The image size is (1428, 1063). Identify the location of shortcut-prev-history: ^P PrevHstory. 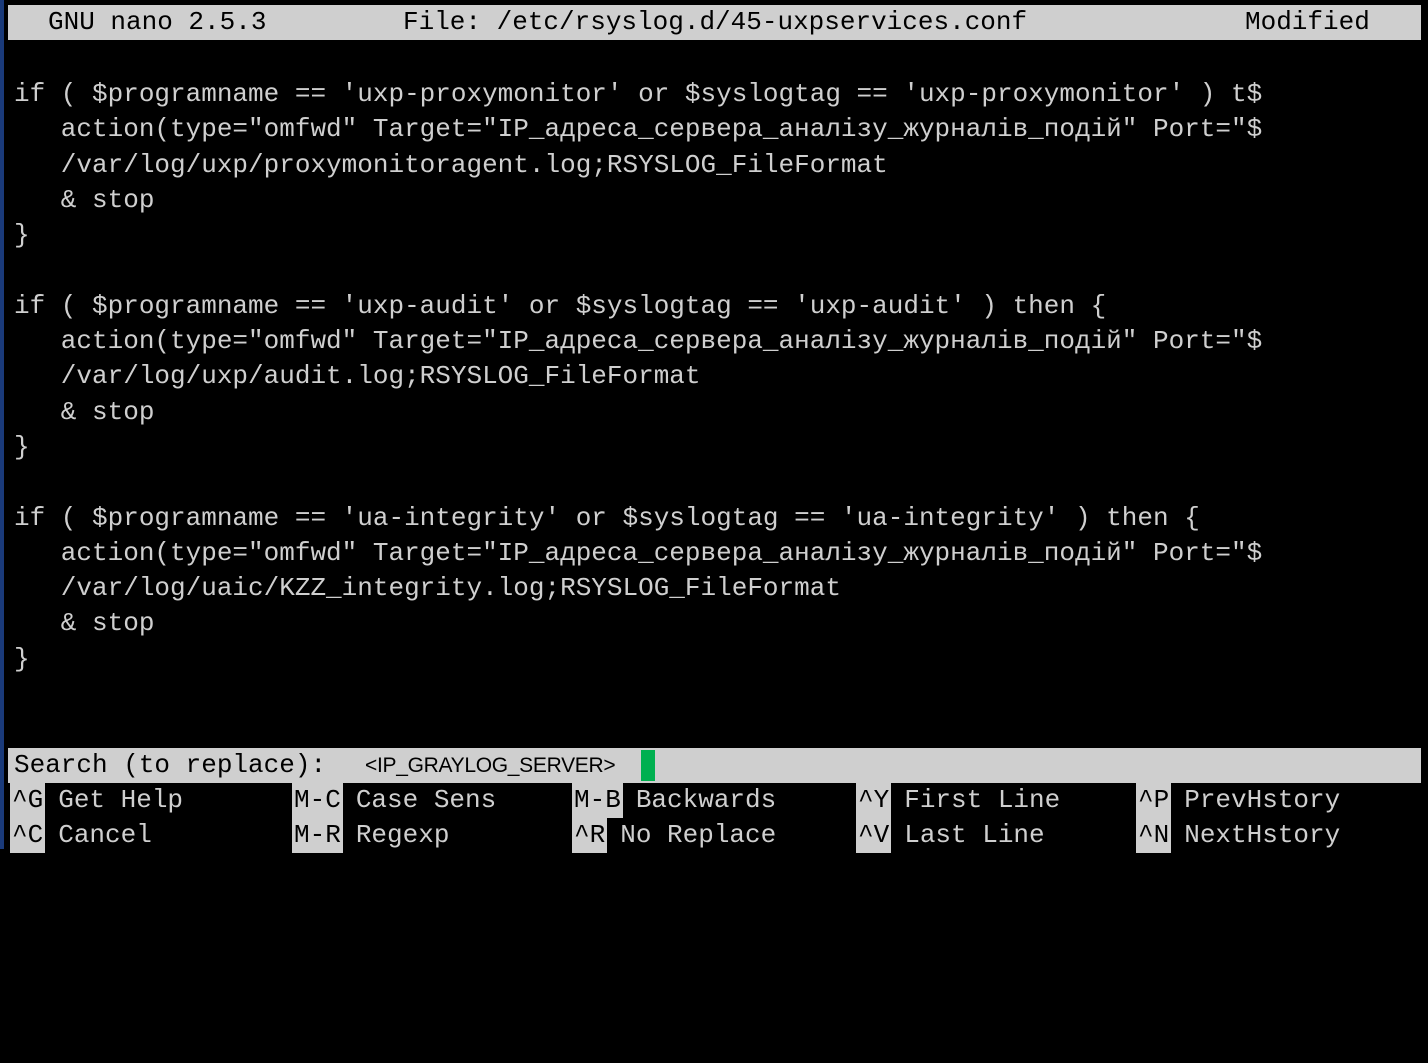
(1237, 800).